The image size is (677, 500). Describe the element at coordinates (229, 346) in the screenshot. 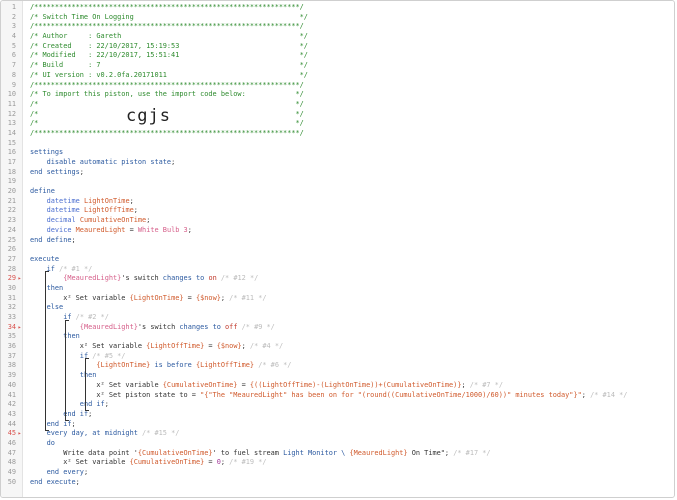

I see `code-token: {$now}` at that location.